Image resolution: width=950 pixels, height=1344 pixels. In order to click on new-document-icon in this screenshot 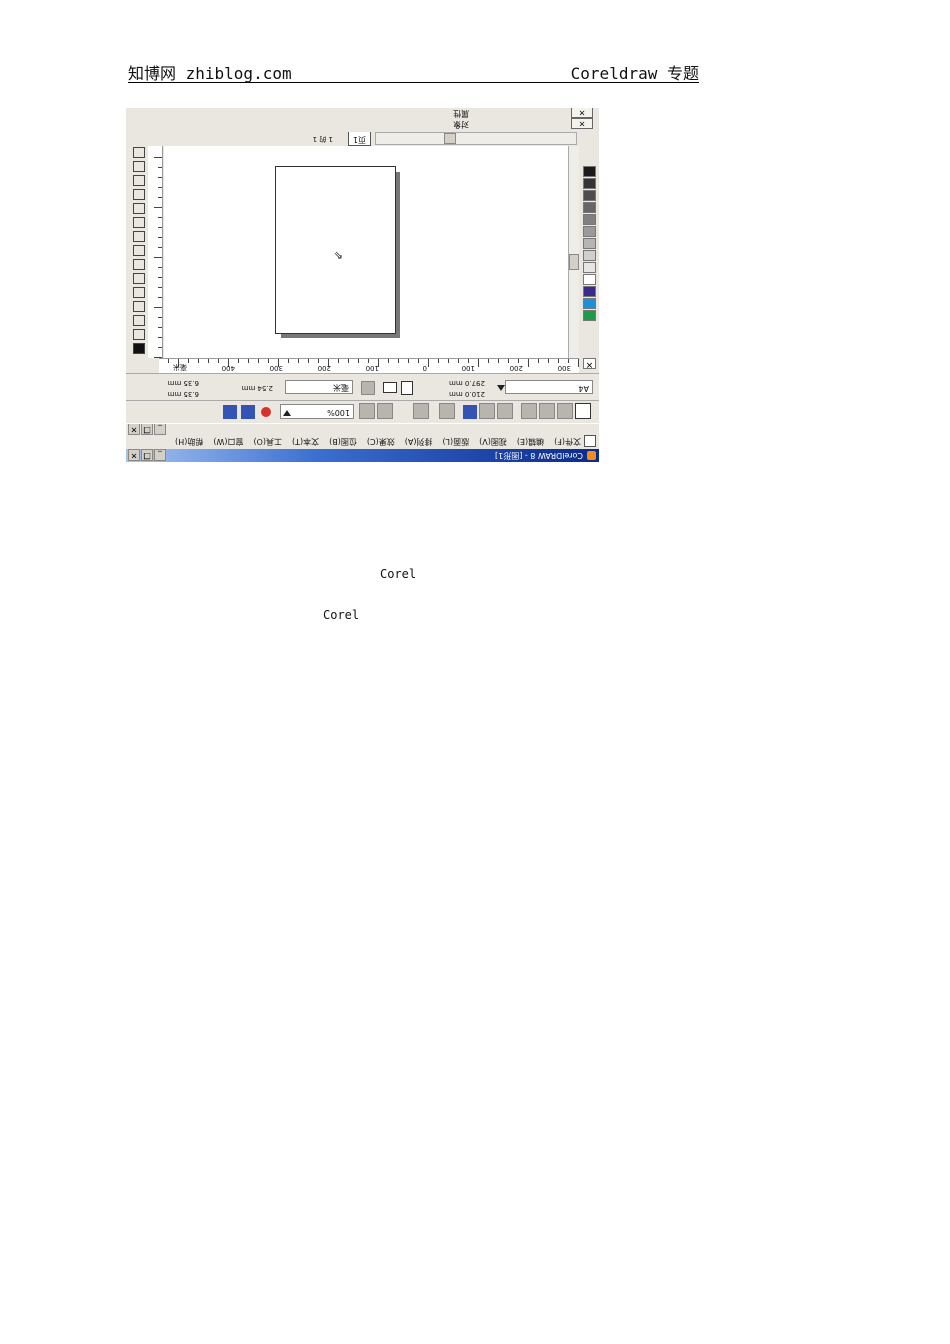, I will do `click(583, 411)`.